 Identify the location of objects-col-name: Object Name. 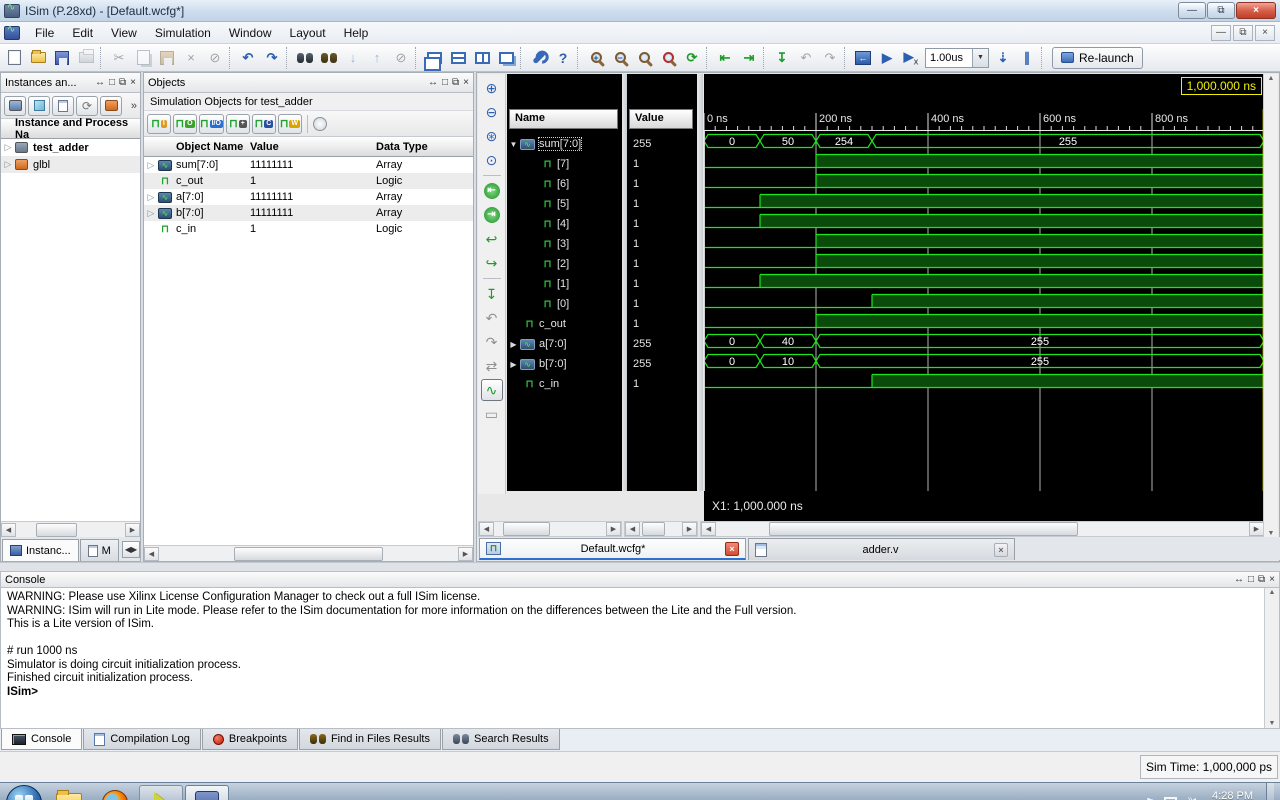
(197, 147).